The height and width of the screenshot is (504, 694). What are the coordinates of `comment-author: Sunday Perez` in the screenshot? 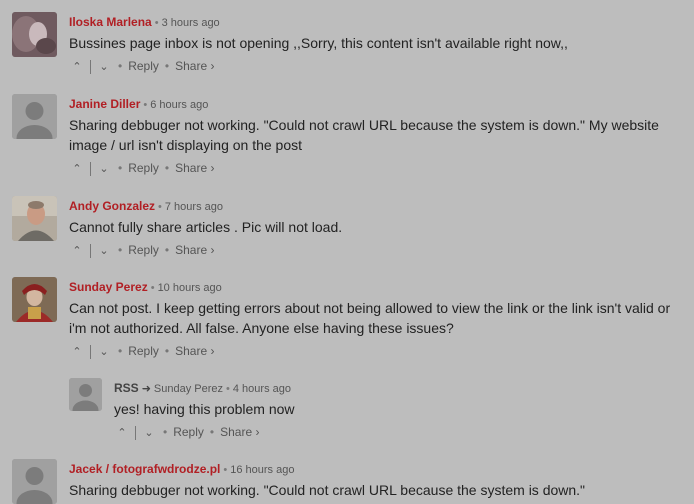 It's located at (108, 287).